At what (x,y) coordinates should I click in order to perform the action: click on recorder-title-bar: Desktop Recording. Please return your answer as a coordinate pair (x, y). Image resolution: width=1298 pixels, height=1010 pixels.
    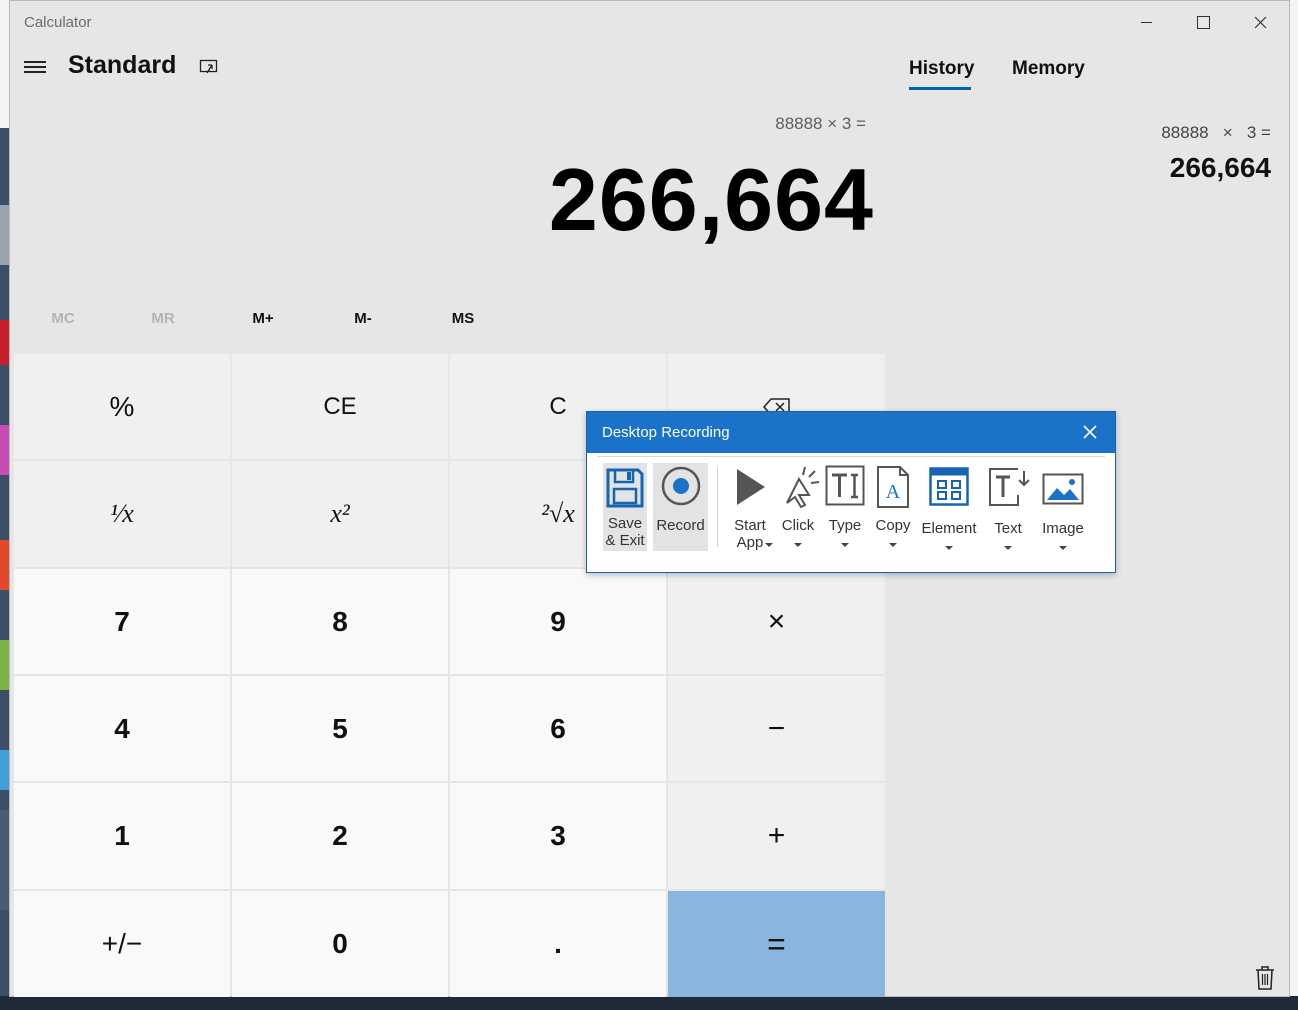
    Looking at the image, I should click on (851, 432).